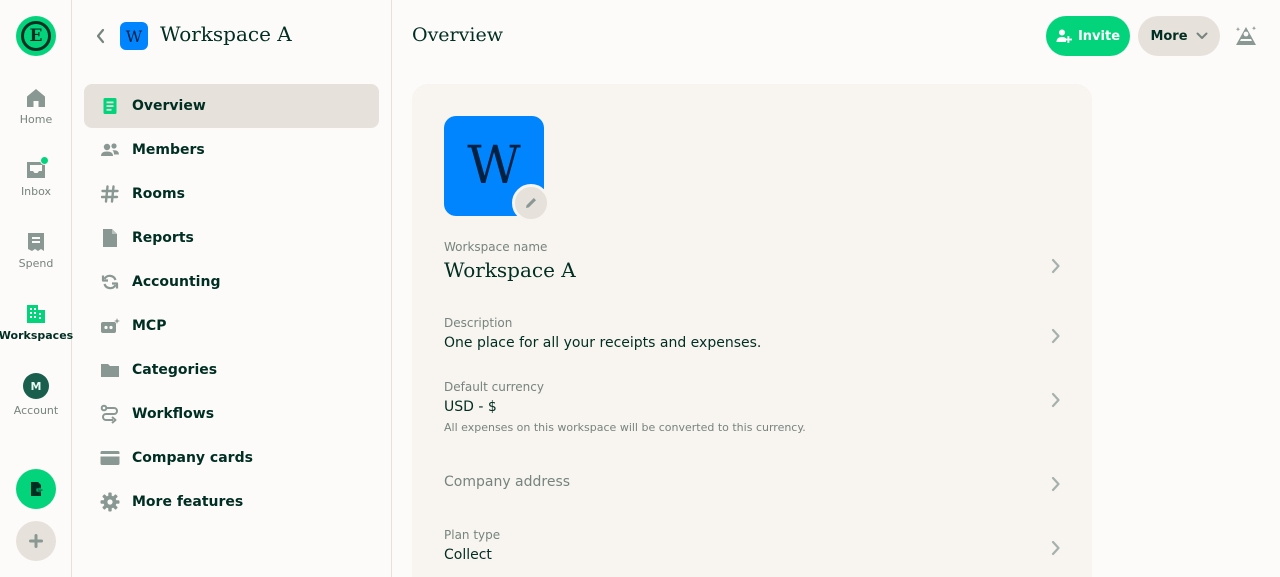 Image resolution: width=1280 pixels, height=577 pixels. Describe the element at coordinates (110, 370) in the screenshot. I see `folder-icon` at that location.